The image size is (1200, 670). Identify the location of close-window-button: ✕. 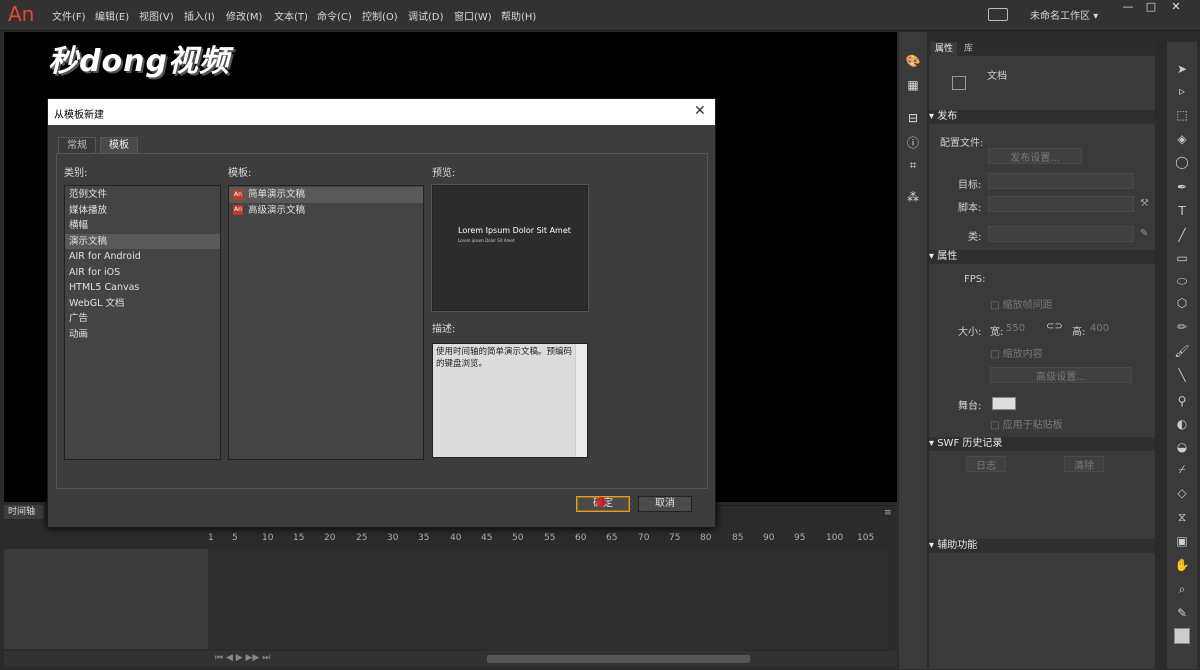
(1176, 6).